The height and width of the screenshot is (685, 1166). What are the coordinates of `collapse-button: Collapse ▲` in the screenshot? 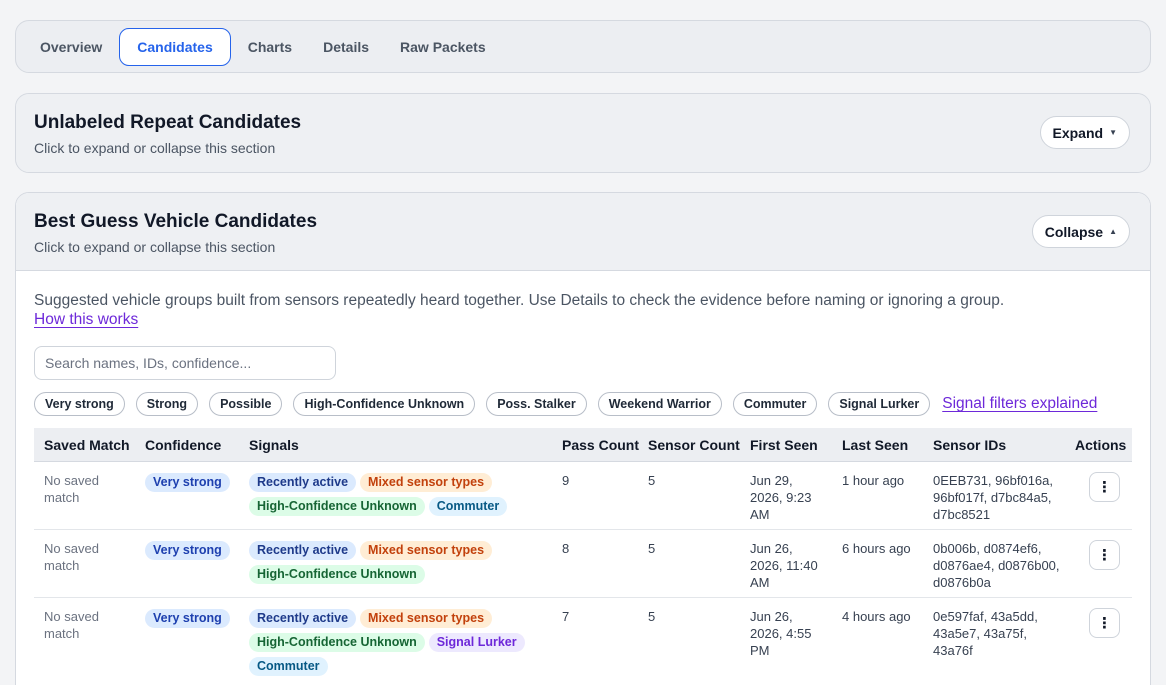 It's located at (1080, 231).